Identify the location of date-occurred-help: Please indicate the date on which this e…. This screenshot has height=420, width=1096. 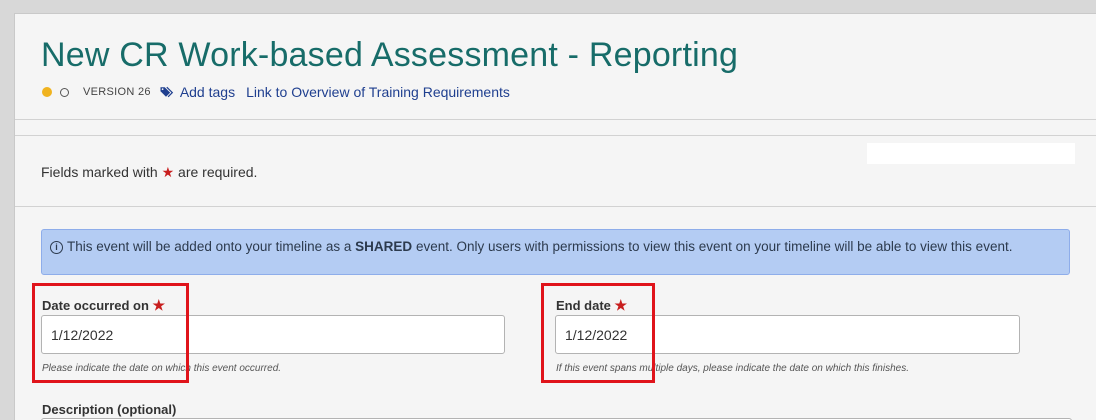
(162, 368).